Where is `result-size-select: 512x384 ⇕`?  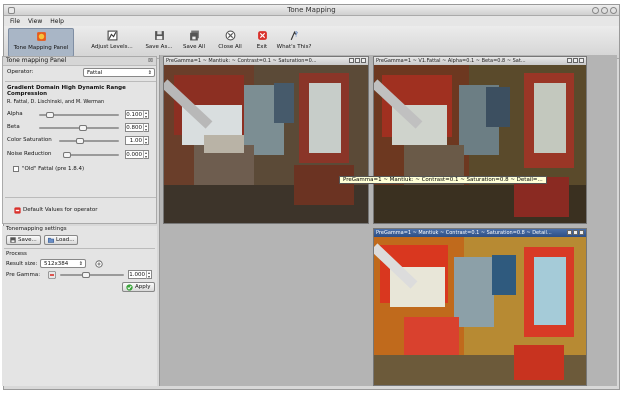 result-size-select: 512x384 ⇕ is located at coordinates (63, 263).